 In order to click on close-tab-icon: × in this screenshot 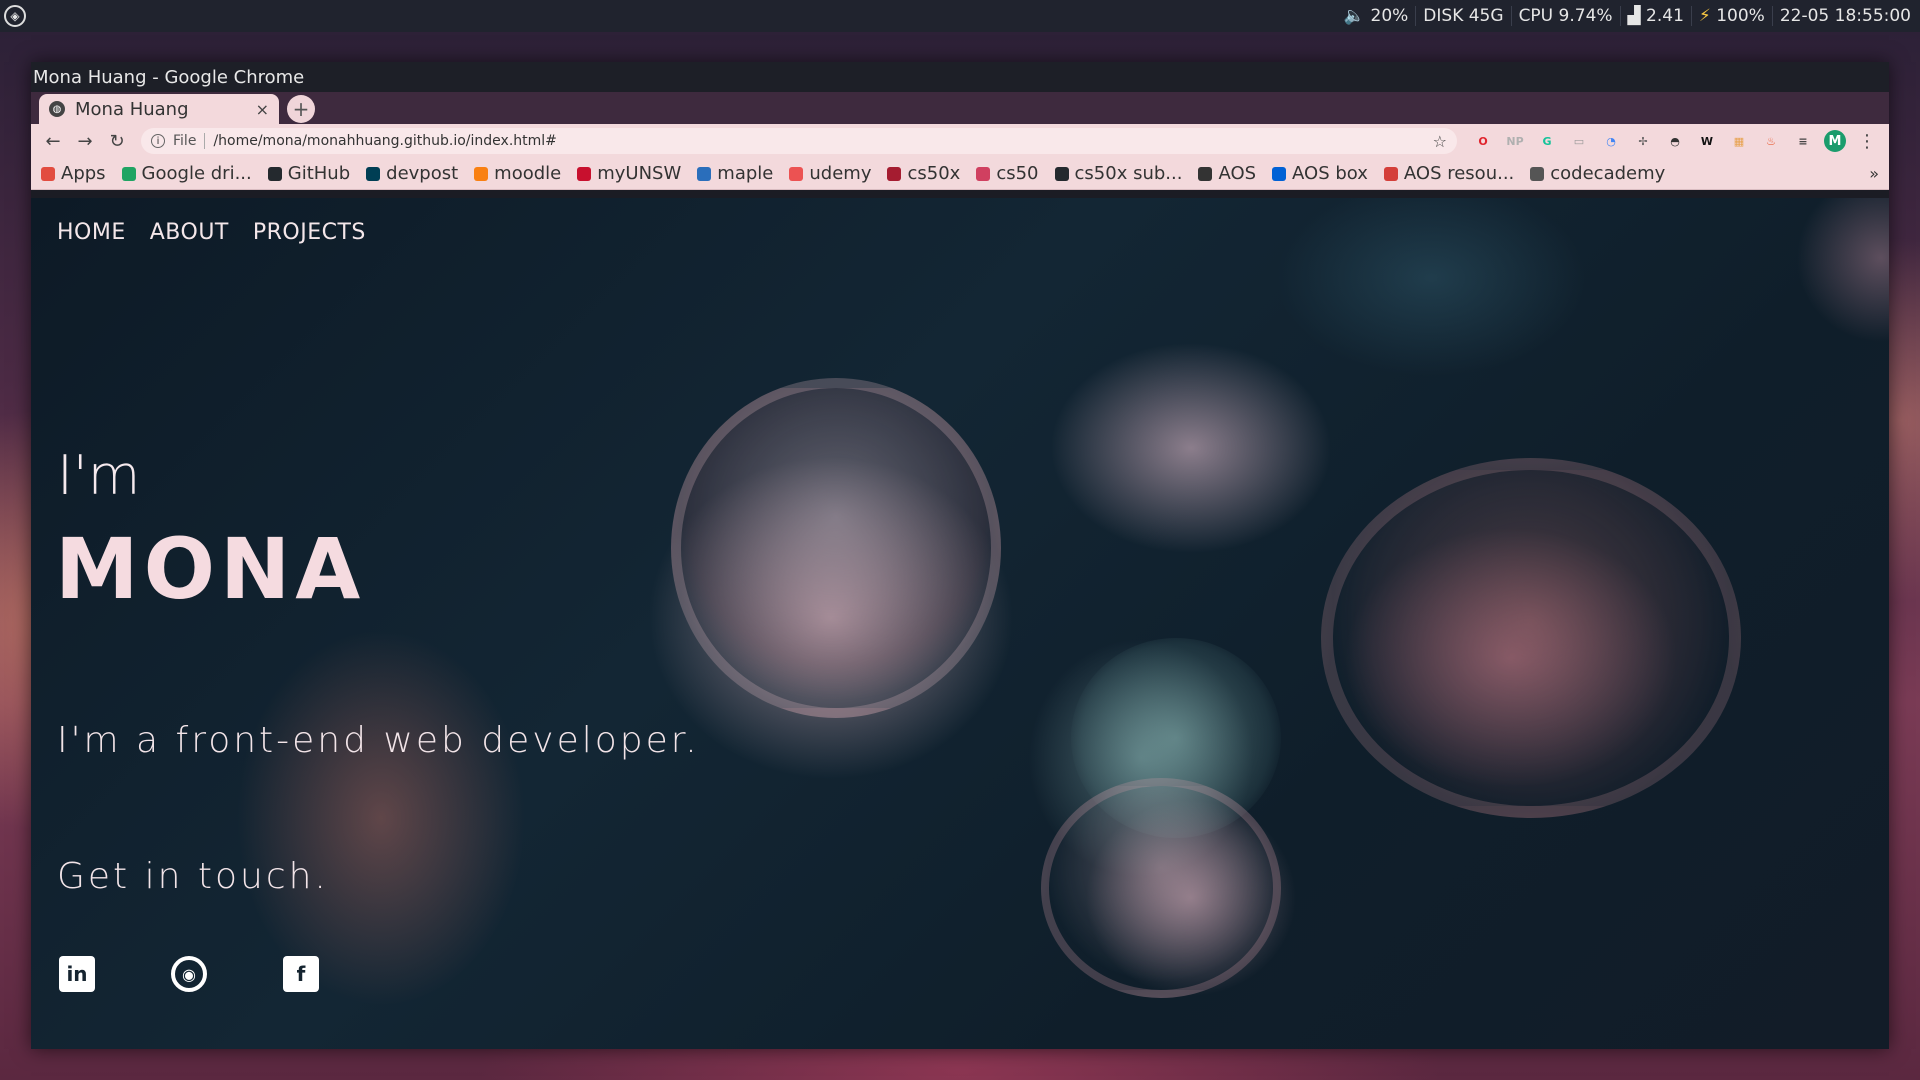, I will do `click(262, 109)`.